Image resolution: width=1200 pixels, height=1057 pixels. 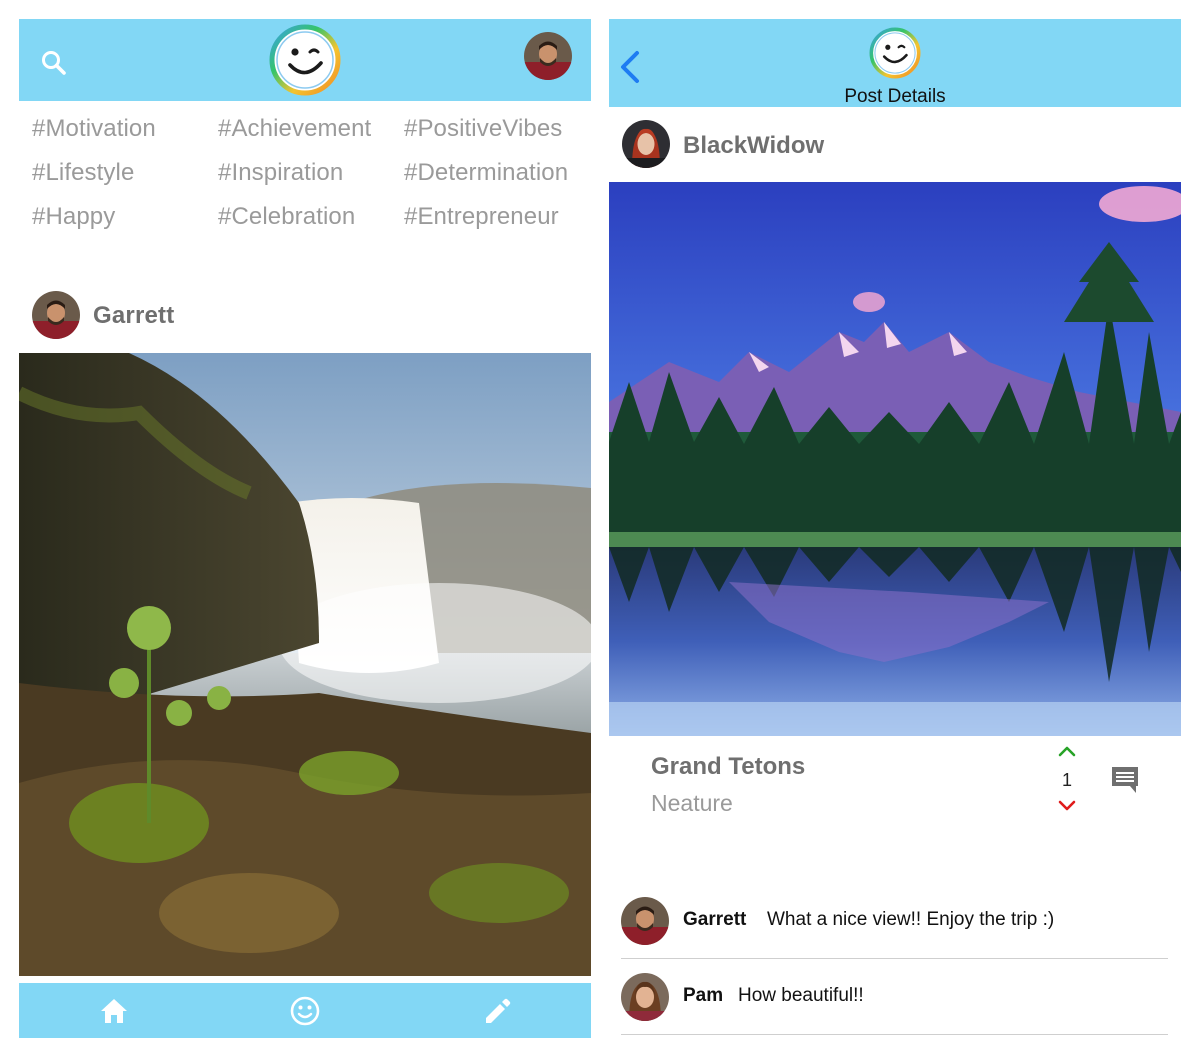 What do you see at coordinates (1067, 751) in the screenshot?
I see `chevron-up-icon` at bounding box center [1067, 751].